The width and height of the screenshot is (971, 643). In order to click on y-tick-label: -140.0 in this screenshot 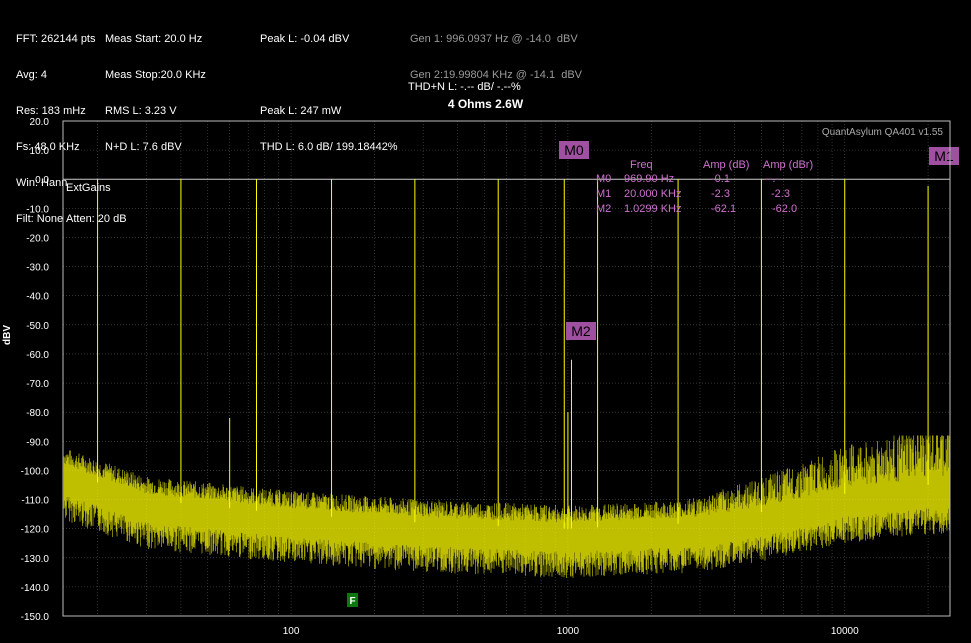, I will do `click(35, 588)`.